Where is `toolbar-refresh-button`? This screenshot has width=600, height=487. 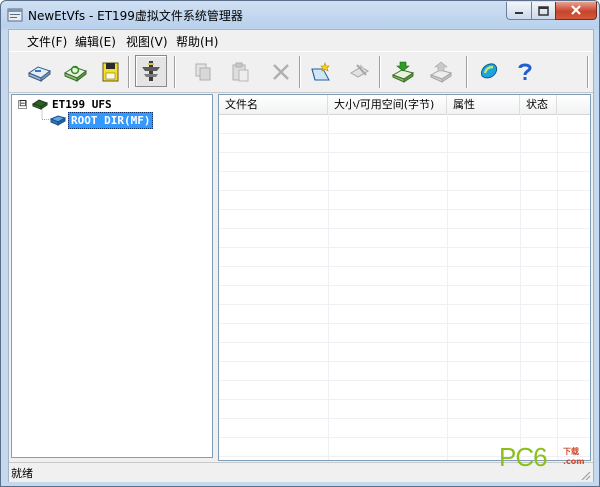 toolbar-refresh-button is located at coordinates (75, 72).